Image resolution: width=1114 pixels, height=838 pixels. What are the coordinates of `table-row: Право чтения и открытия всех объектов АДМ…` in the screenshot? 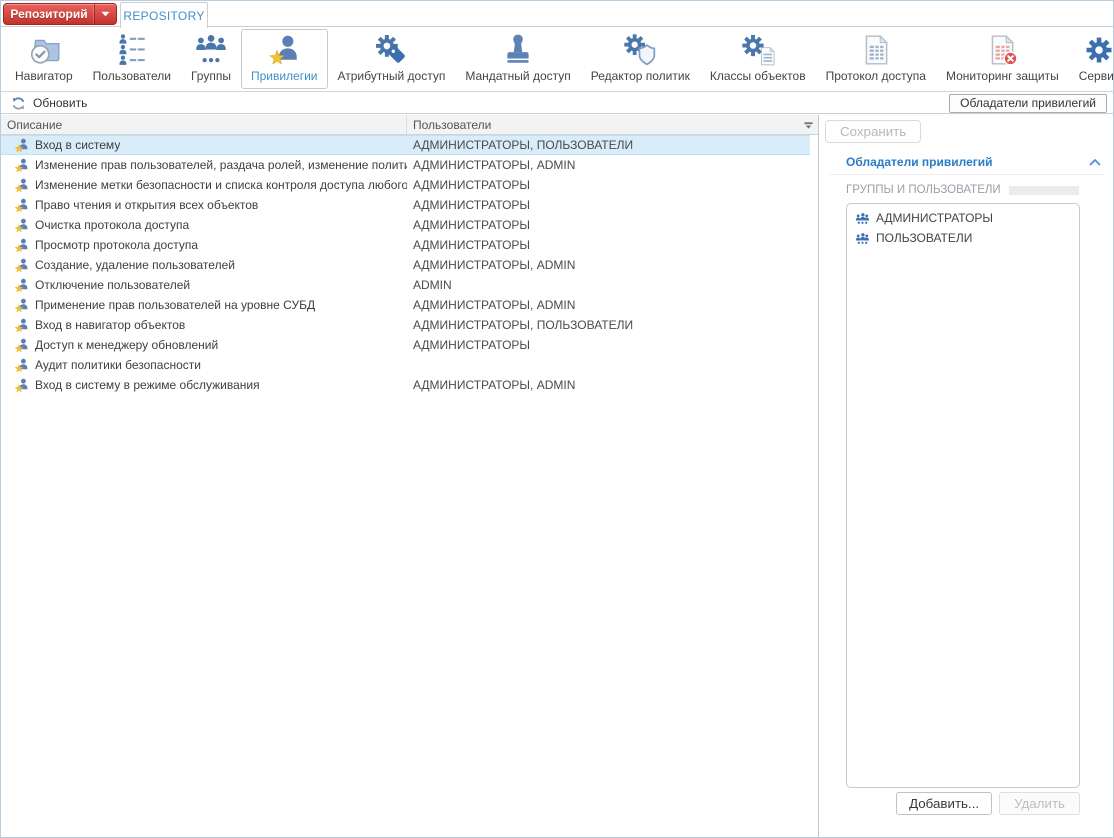 It's located at (405, 205).